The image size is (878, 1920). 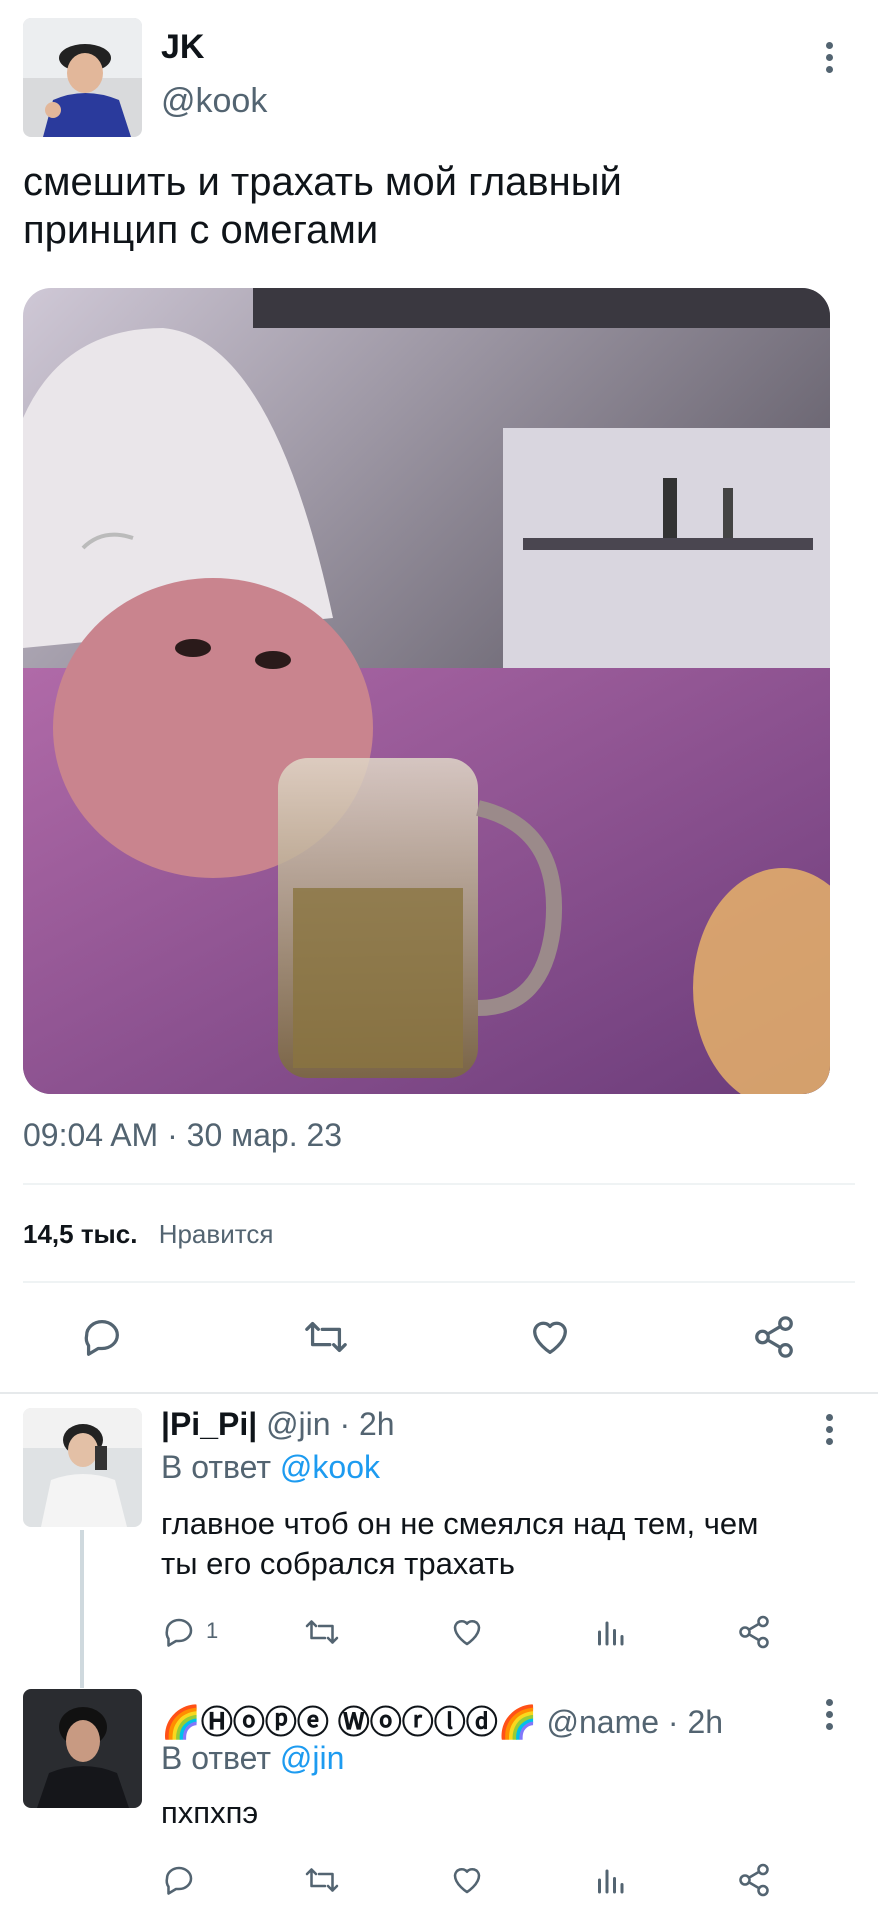 I want to click on reply-header: 🌈Ⓗⓞⓟⓔ Ⓦⓞⓡⓛⓓ🌈 @name · 2h, so click(x=442, y=1720).